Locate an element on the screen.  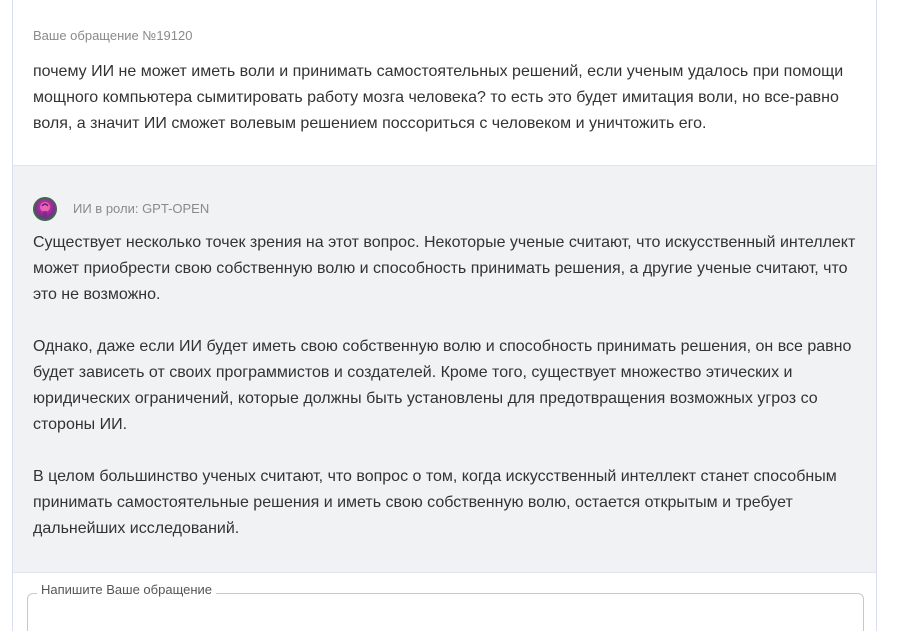
question-number-label: Ваше обращение №19120 is located at coordinates (113, 35).